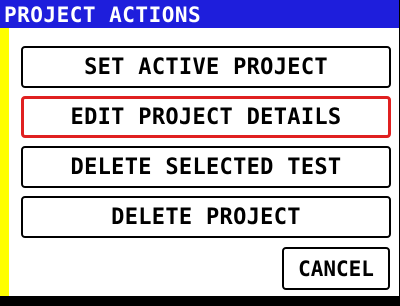 The width and height of the screenshot is (400, 306). I want to click on edit-project-details-button: EDIT PROJECT DETAILS, so click(206, 117).